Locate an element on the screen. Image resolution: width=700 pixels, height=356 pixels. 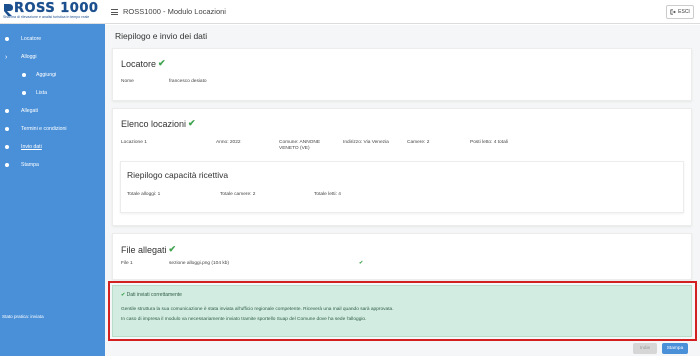
highlight-frame is located at coordinates (402, 311).